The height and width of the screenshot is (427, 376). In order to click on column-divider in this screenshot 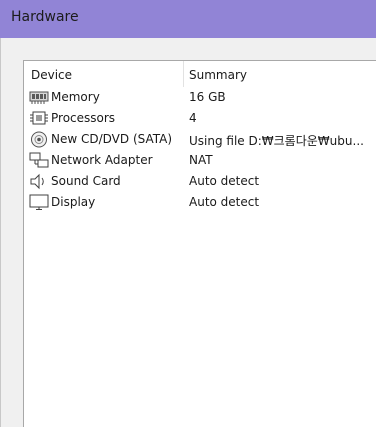, I will do `click(183, 74)`.